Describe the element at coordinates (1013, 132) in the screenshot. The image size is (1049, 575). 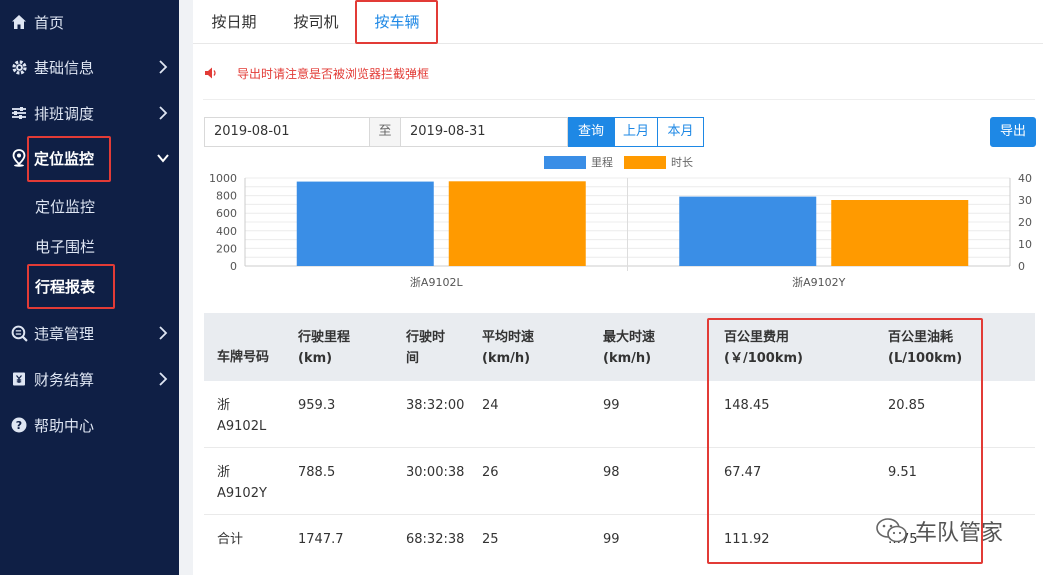
I see `export-button: 导出` at that location.